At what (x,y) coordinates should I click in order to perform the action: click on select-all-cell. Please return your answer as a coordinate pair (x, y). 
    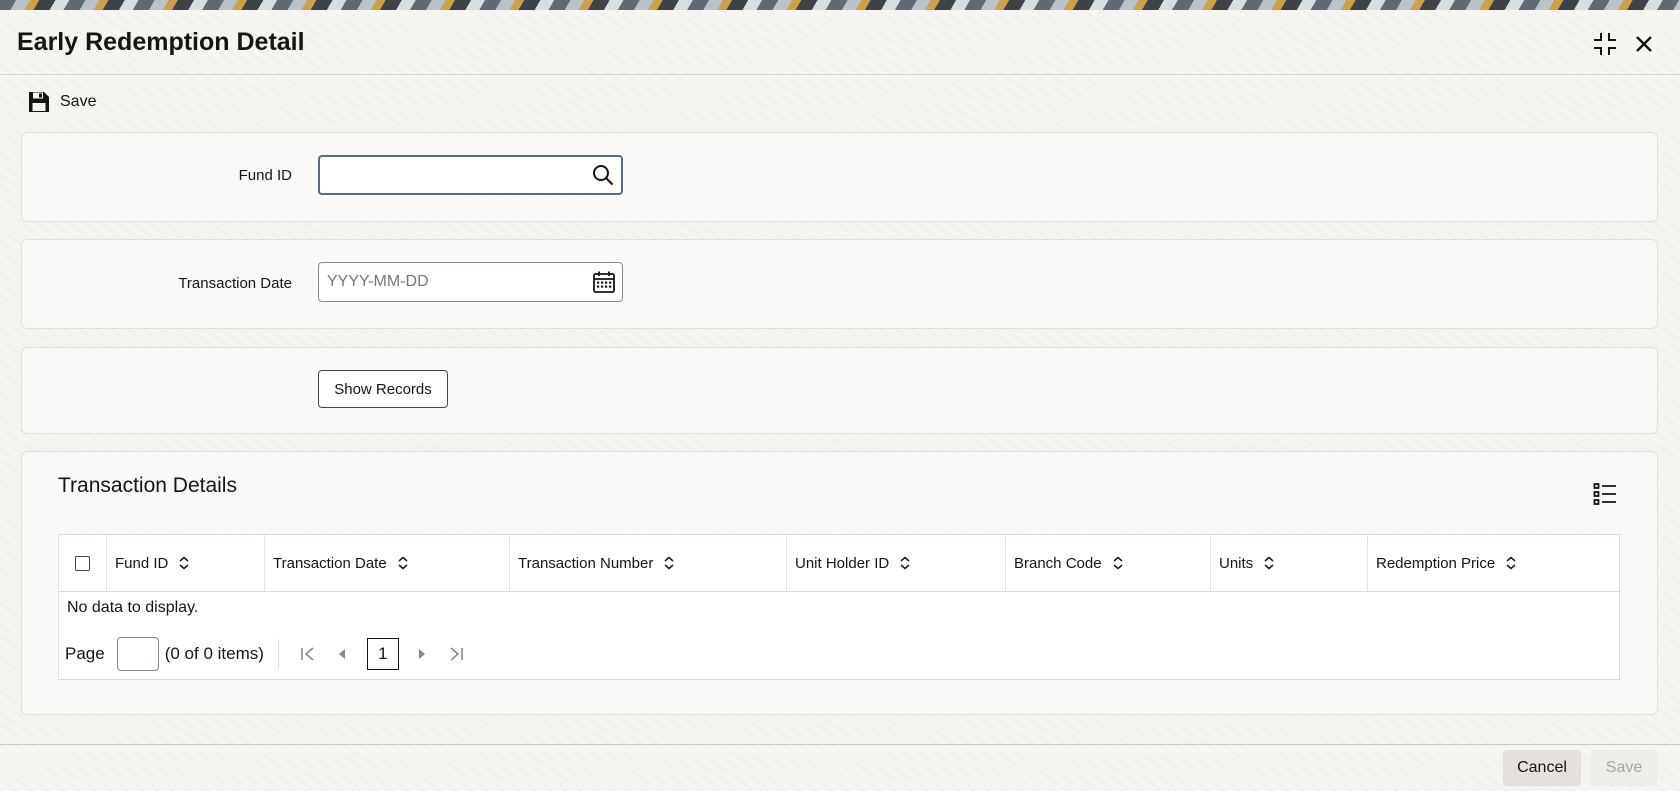
    Looking at the image, I should click on (83, 563).